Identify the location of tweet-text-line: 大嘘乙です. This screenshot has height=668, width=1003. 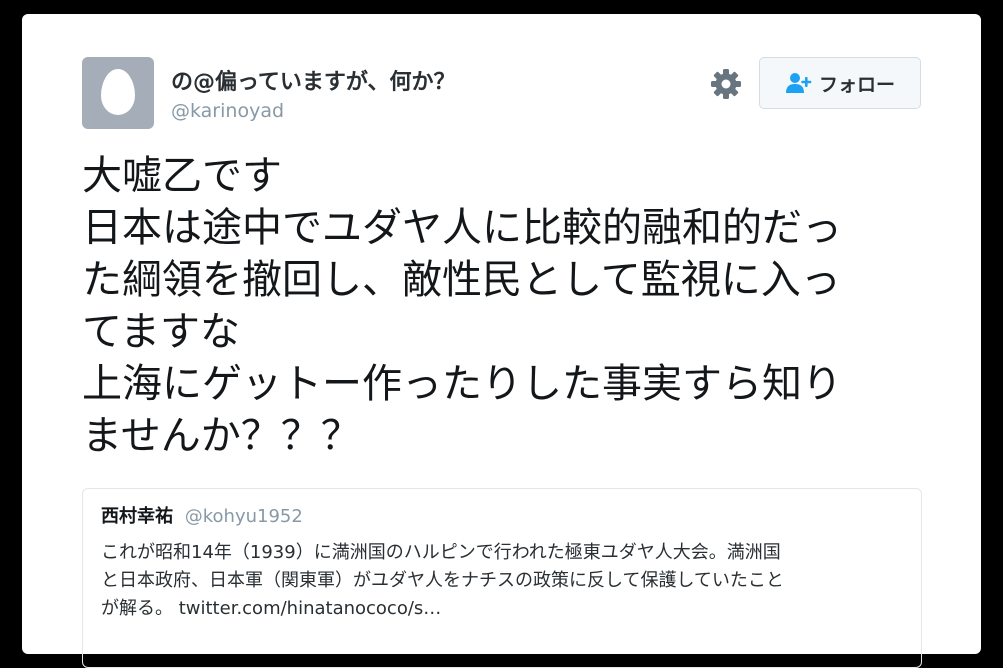
(182, 176).